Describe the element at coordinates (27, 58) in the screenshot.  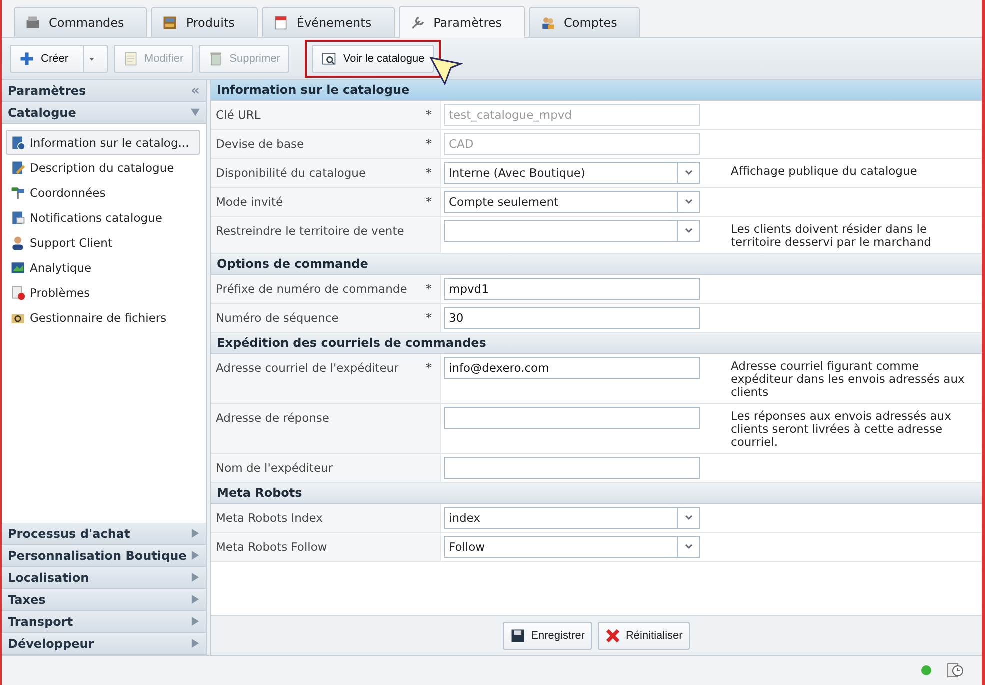
I see `plus-icon` at that location.